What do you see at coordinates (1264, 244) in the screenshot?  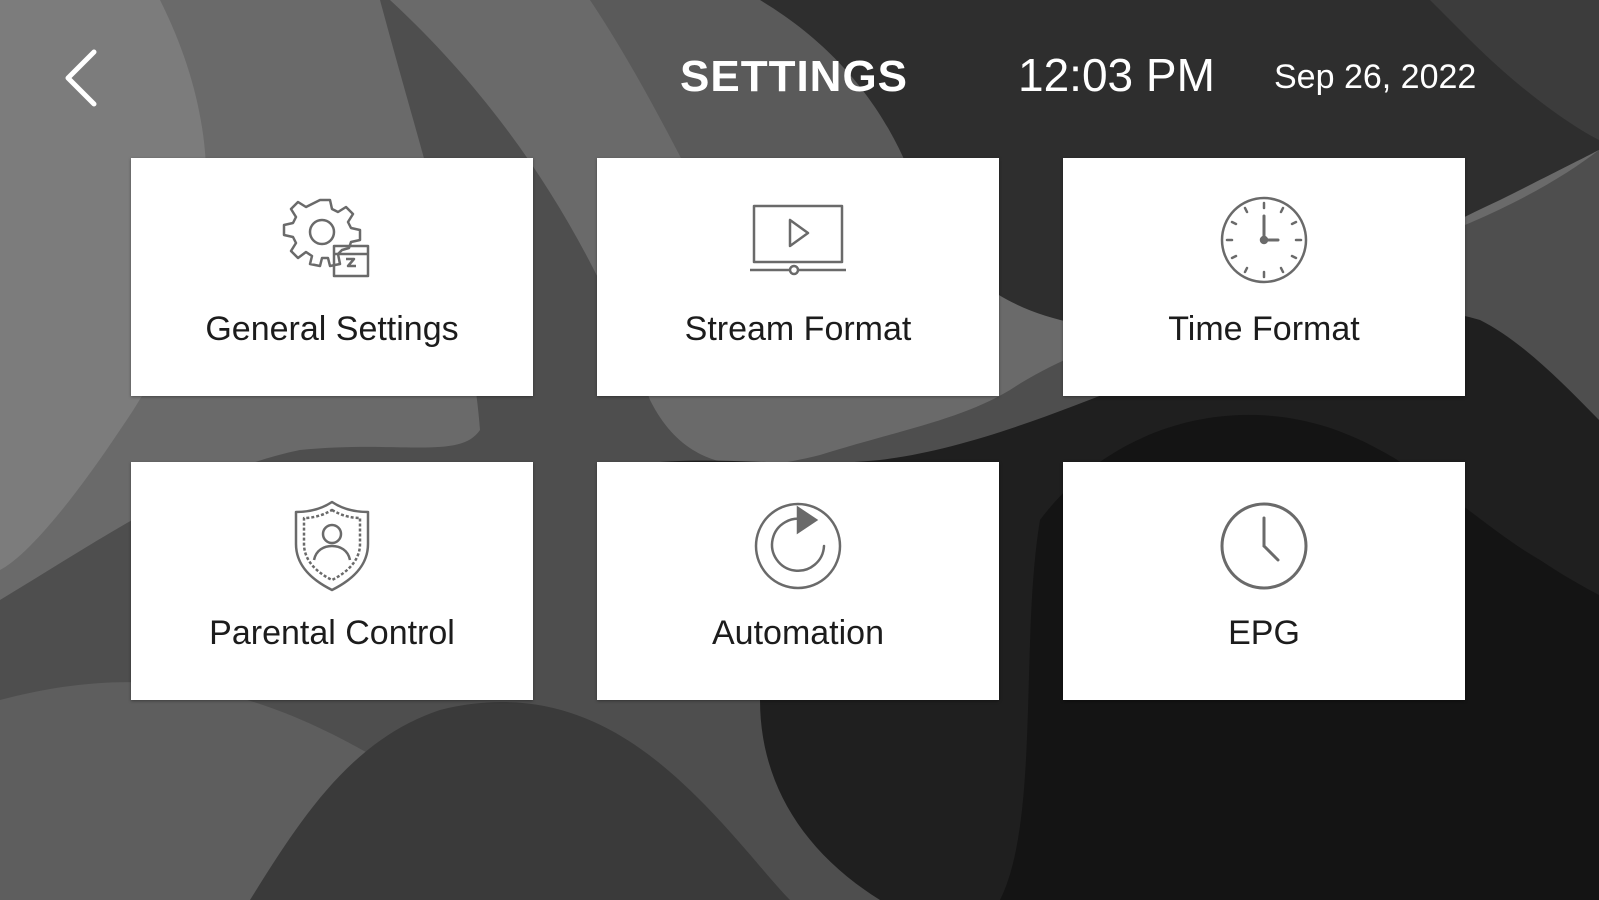 I see `clock-dial-icon` at bounding box center [1264, 244].